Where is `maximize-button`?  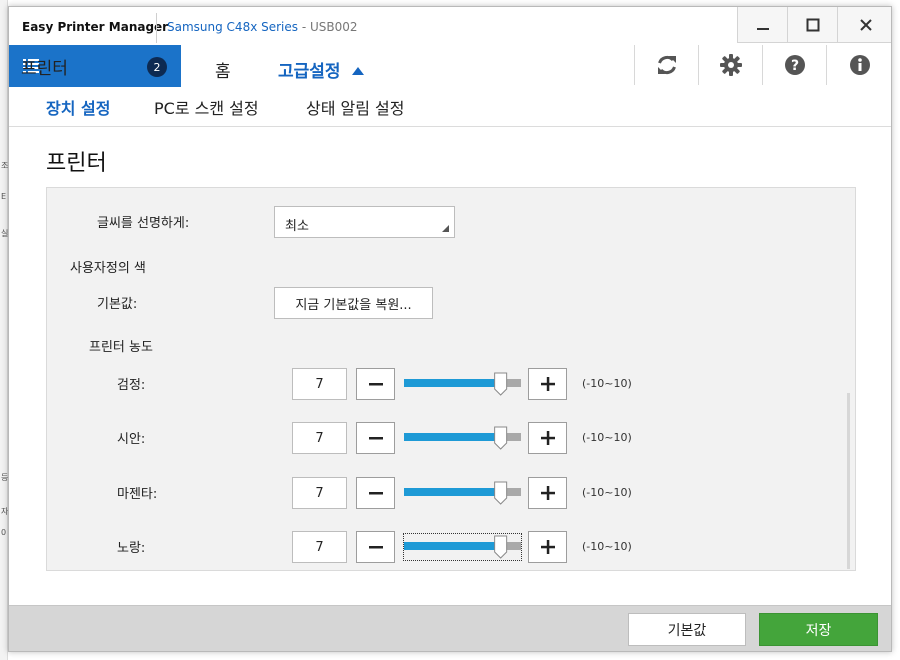
maximize-button is located at coordinates (812, 25).